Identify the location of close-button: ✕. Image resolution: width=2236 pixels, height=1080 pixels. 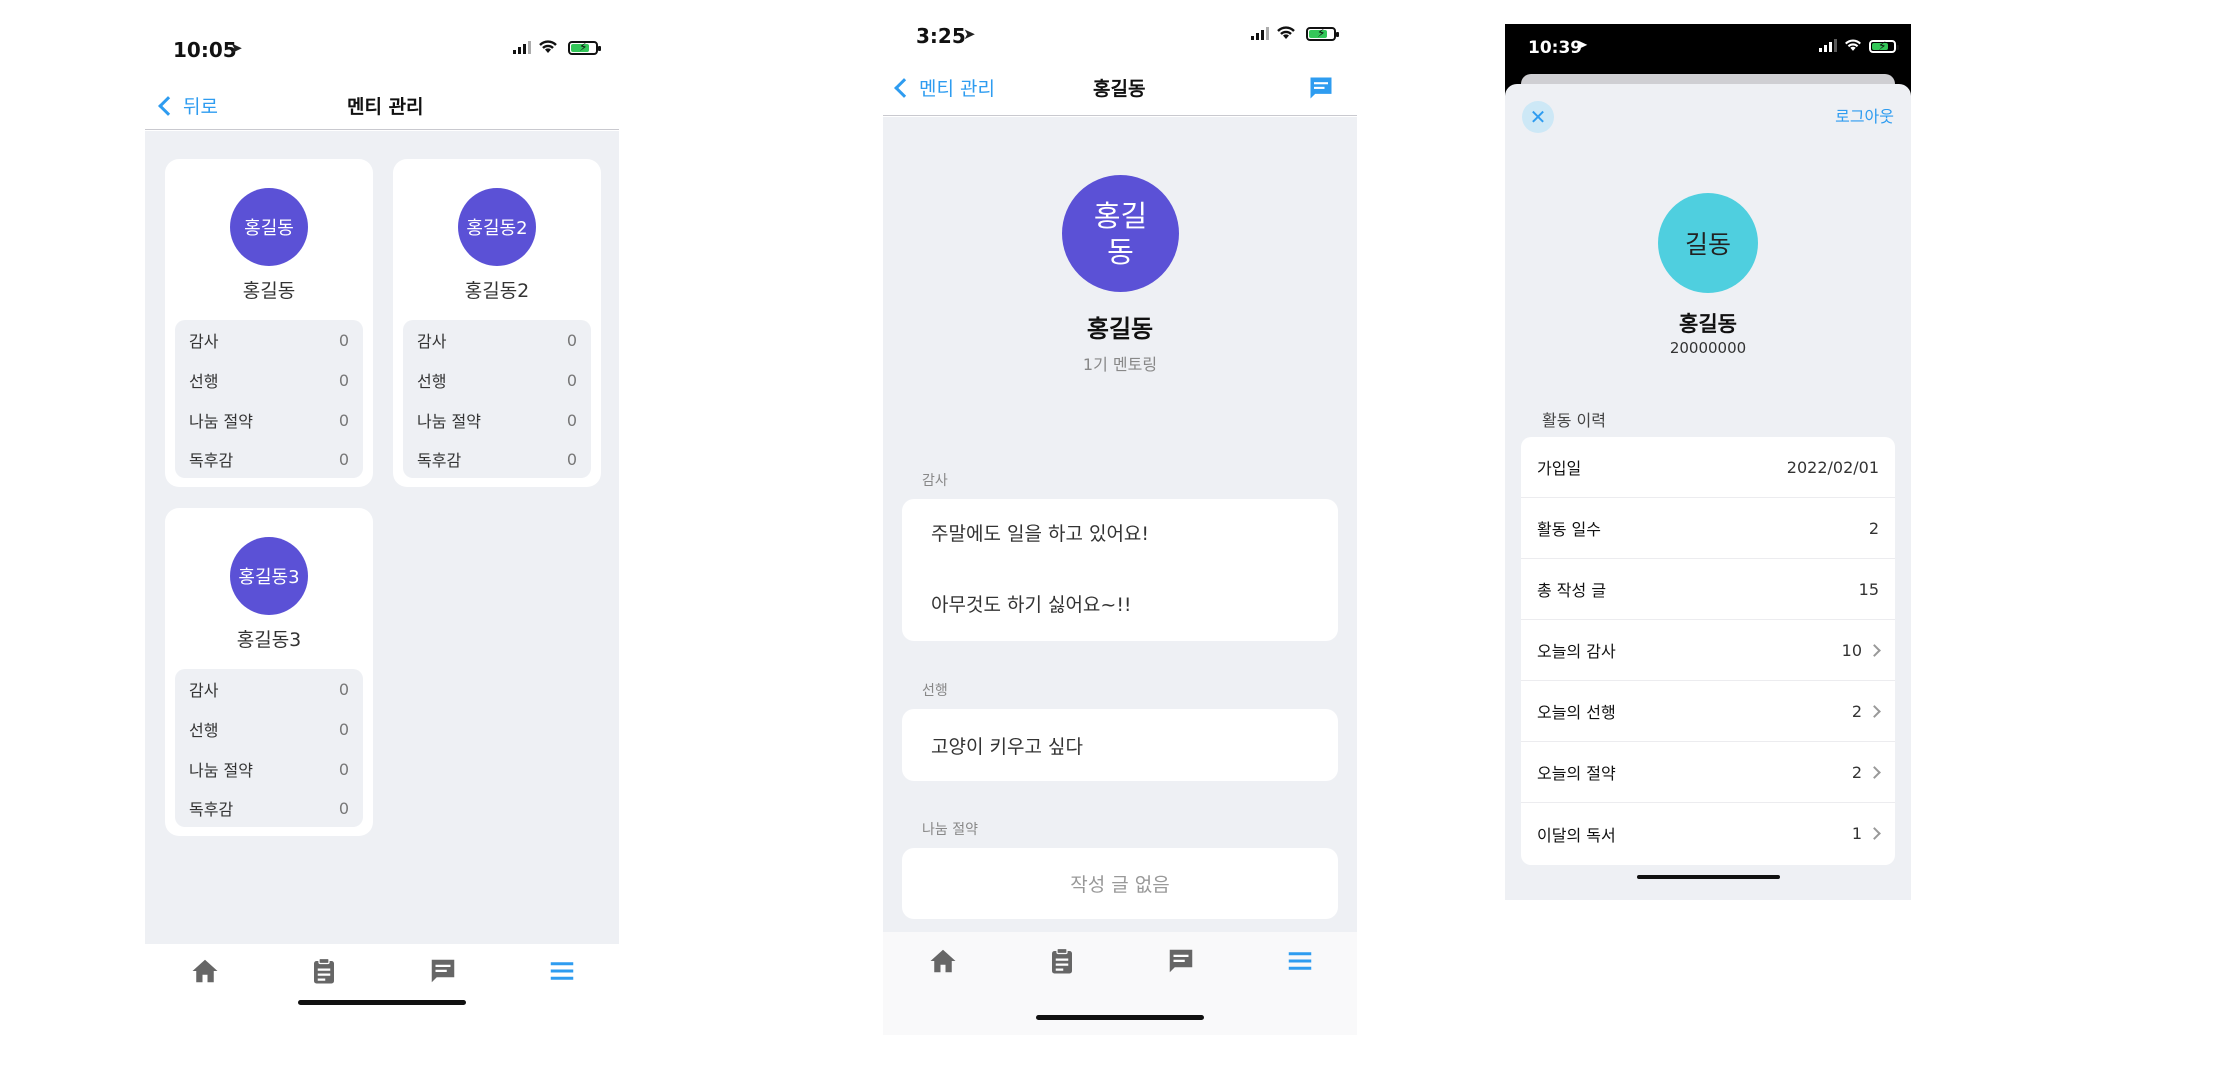
(1538, 117).